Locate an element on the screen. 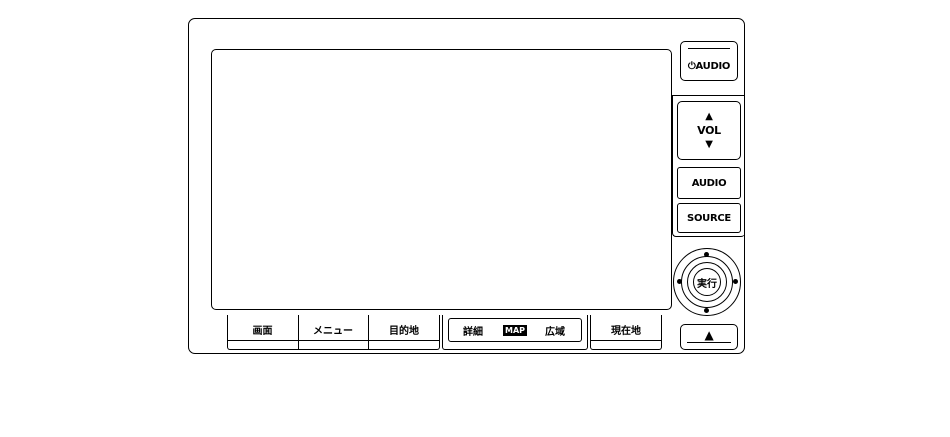 This screenshot has width=950, height=437. current-location-button-label: 現在地 is located at coordinates (626, 331).